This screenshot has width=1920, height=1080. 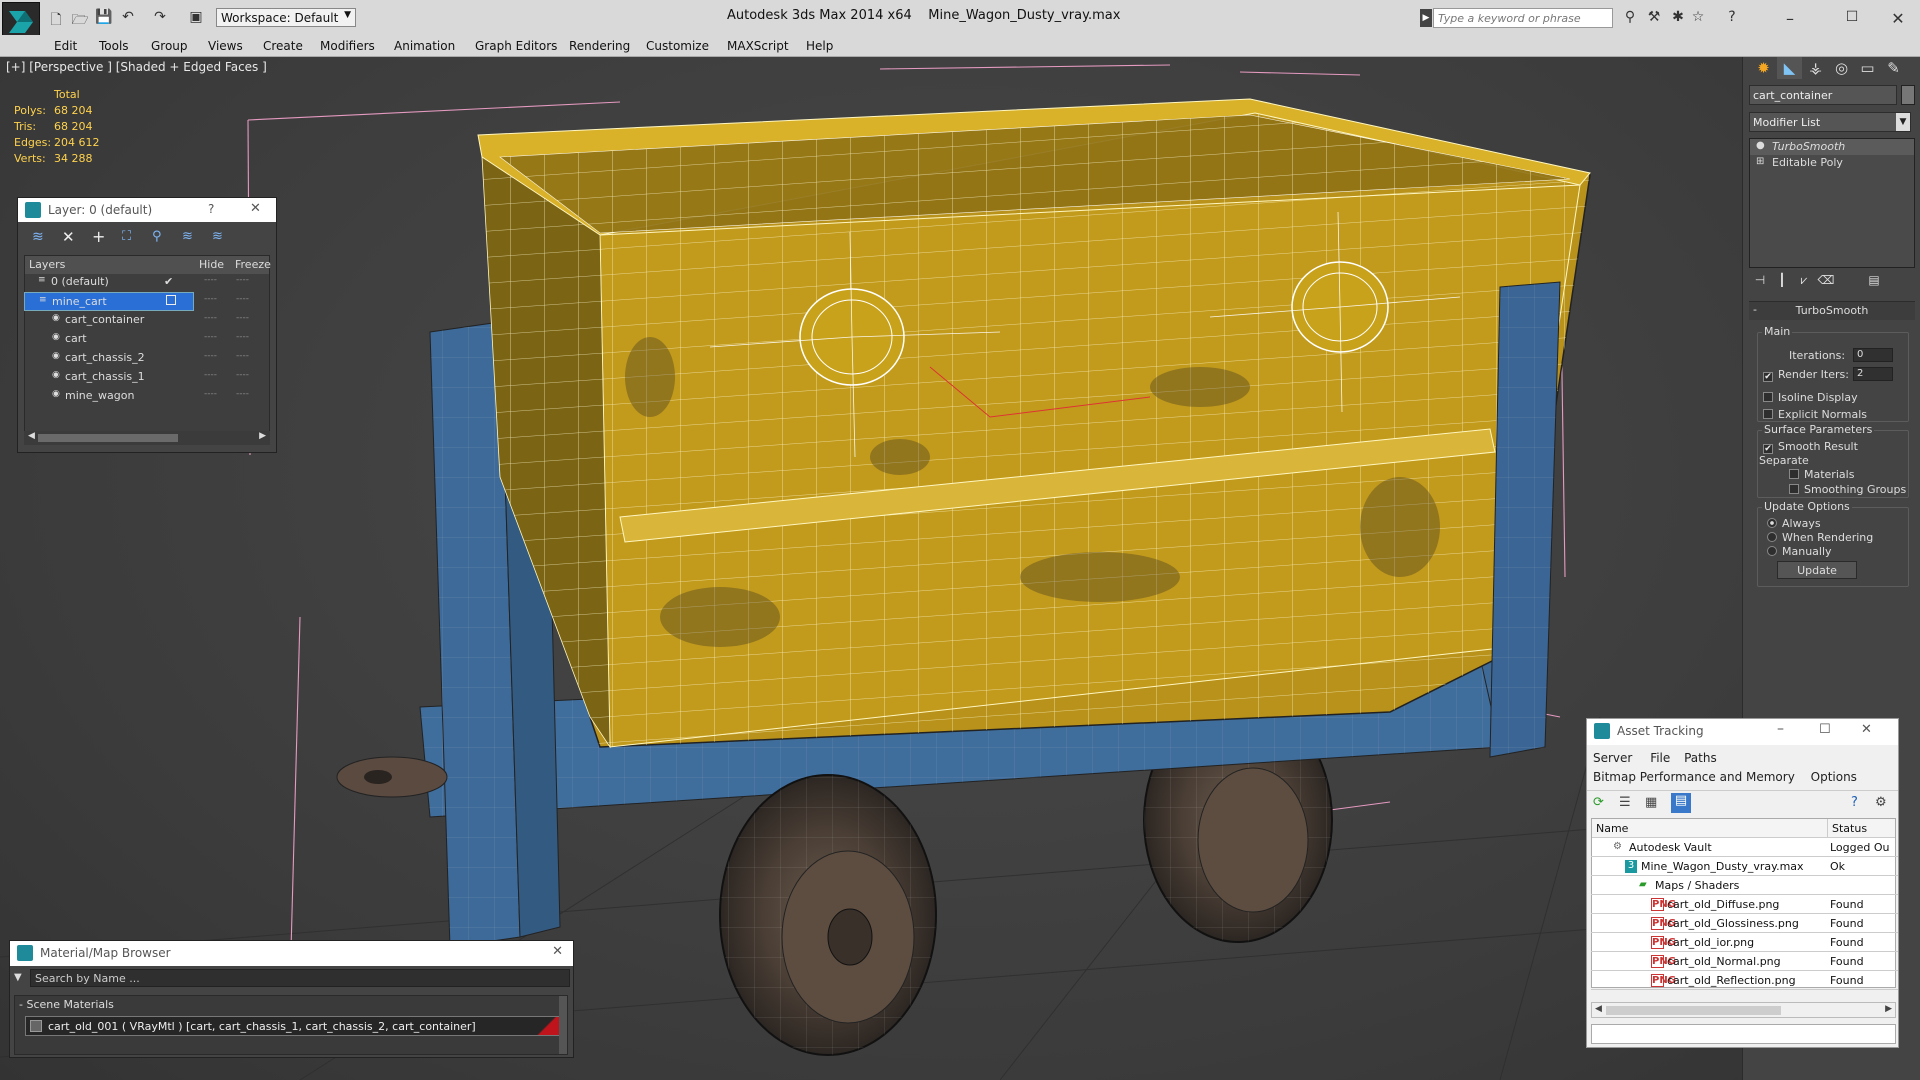 I want to click on freeze-all-layers-icon: ≋, so click(x=217, y=236).